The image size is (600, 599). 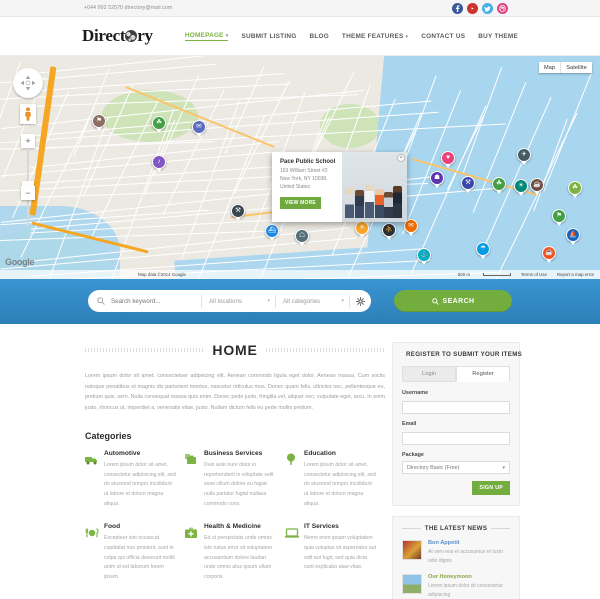 I want to click on nav-label: THEME FEATURES, so click(x=372, y=36).